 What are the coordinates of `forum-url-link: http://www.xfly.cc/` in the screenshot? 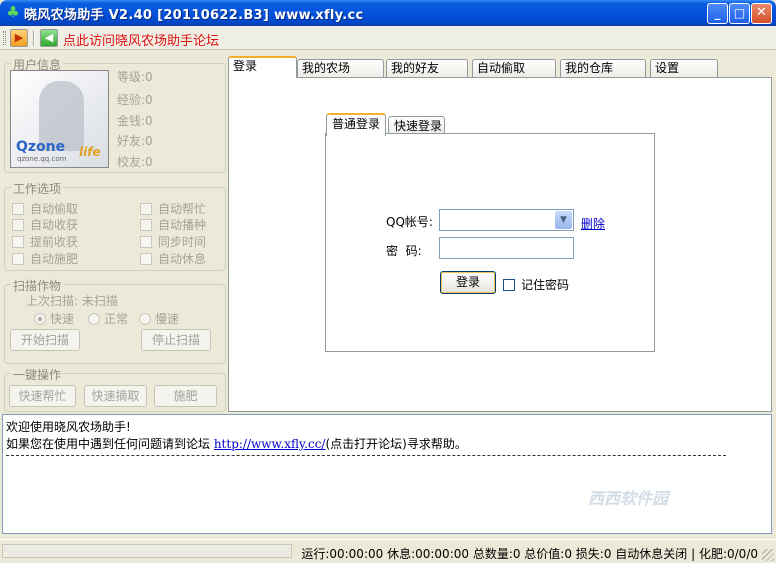 It's located at (270, 444).